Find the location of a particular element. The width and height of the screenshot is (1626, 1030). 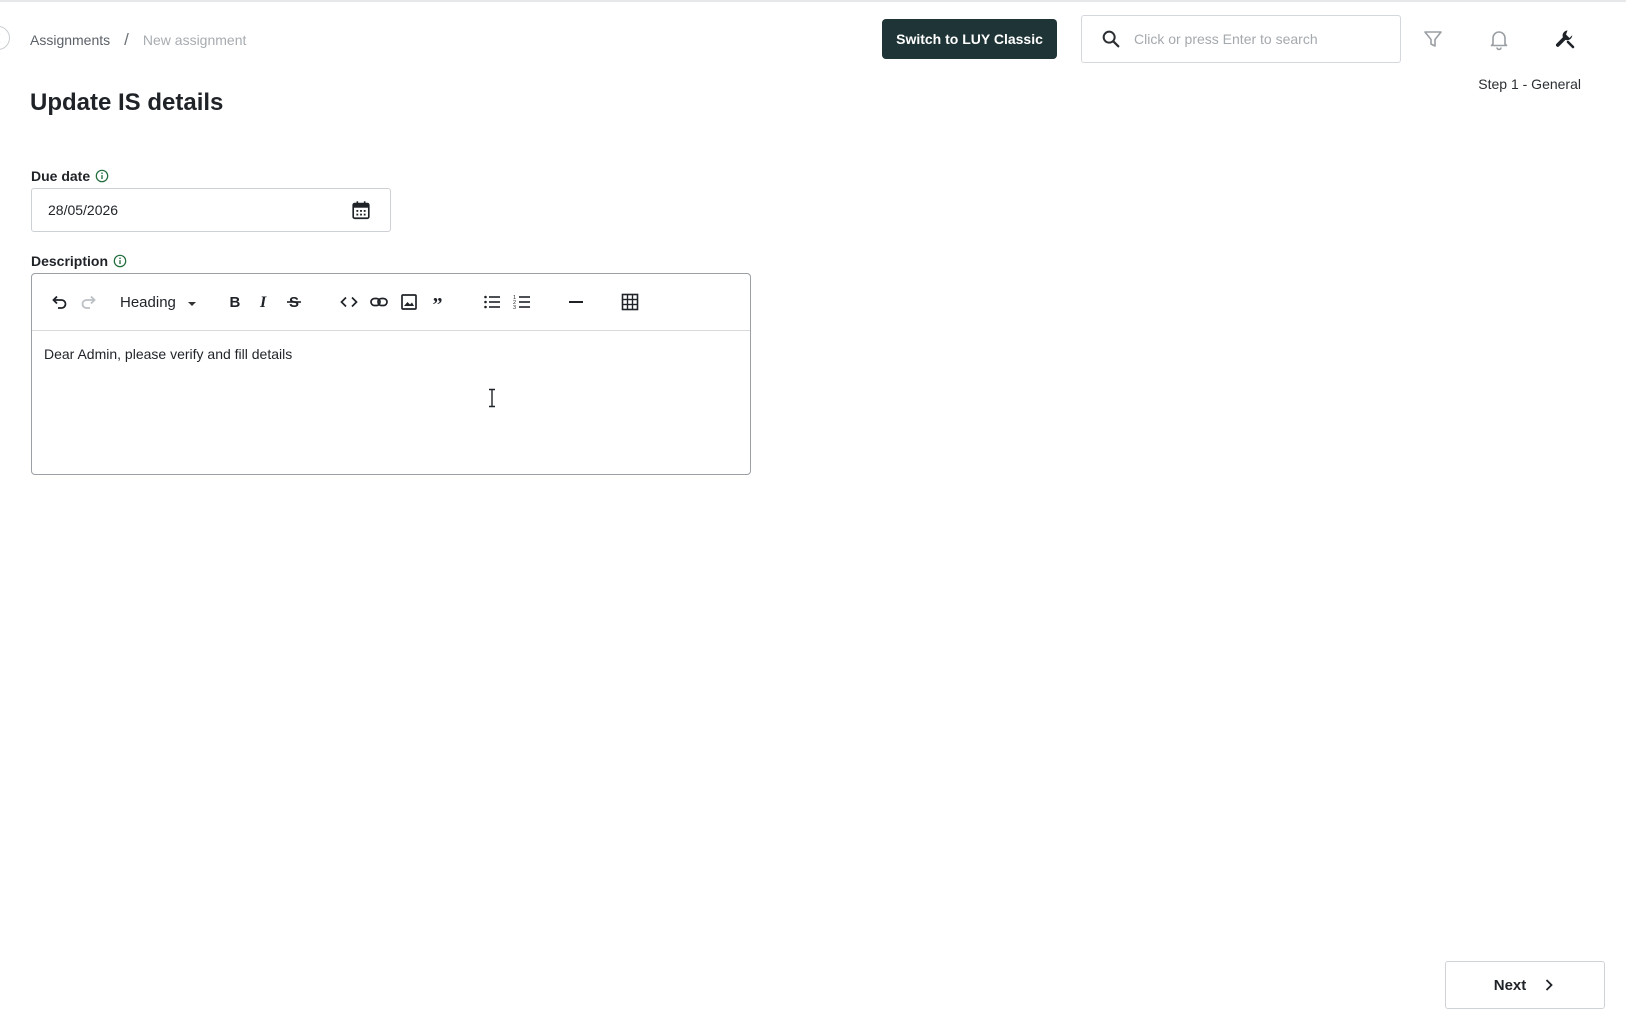

chevron-right-icon is located at coordinates (1550, 985).